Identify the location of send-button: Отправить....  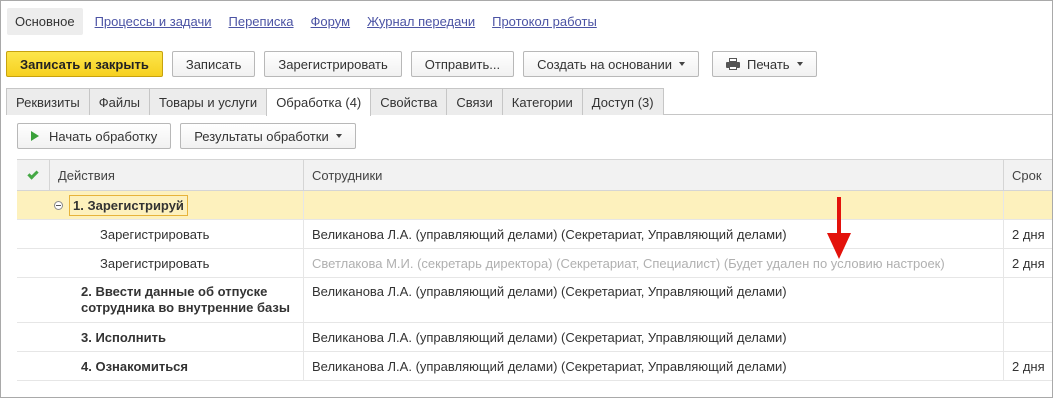
(462, 64).